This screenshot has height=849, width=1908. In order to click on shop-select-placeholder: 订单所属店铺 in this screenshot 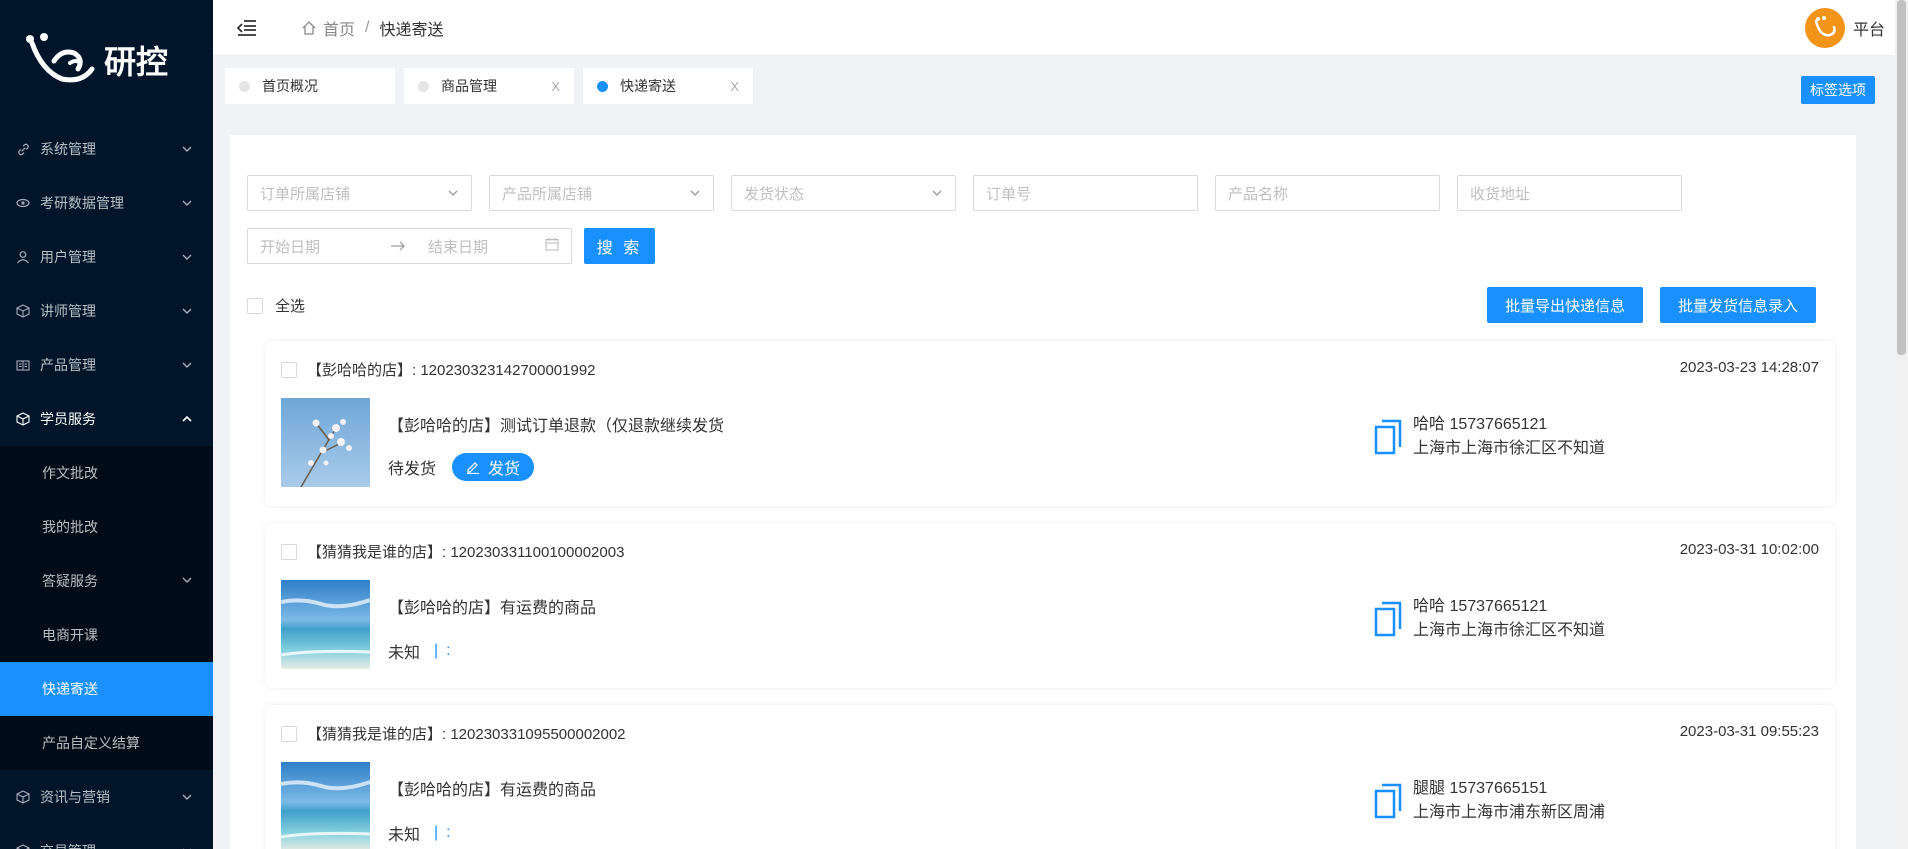, I will do `click(305, 194)`.